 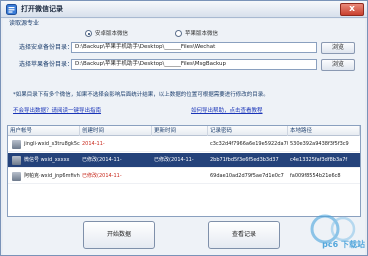 What do you see at coordinates (112, 33) in the screenshot?
I see `radio-android-label: 安卓版本微信` at bounding box center [112, 33].